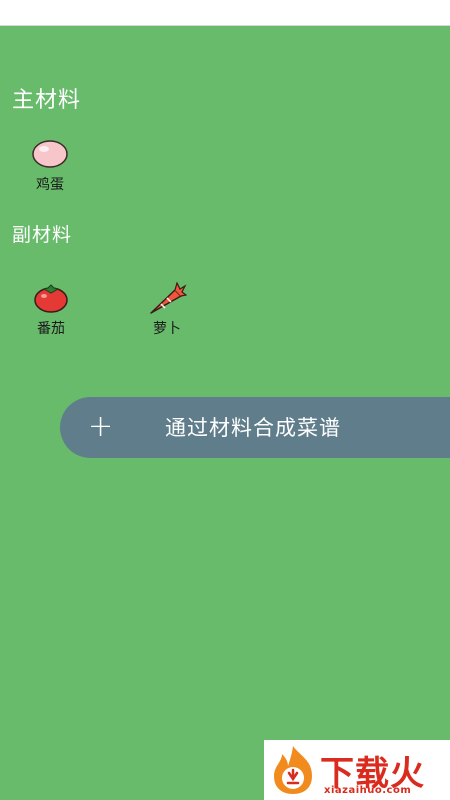  What do you see at coordinates (51, 329) in the screenshot?
I see `ingredient-label: 番茄` at bounding box center [51, 329].